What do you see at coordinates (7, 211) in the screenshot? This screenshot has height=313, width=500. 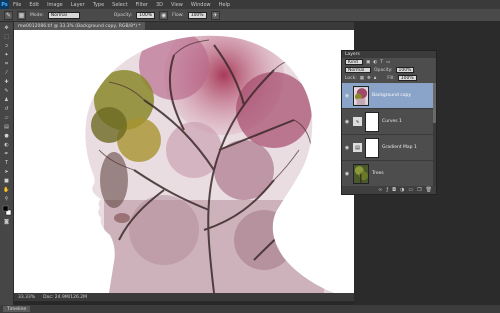 I see `foreground-background-color-icon` at bounding box center [7, 211].